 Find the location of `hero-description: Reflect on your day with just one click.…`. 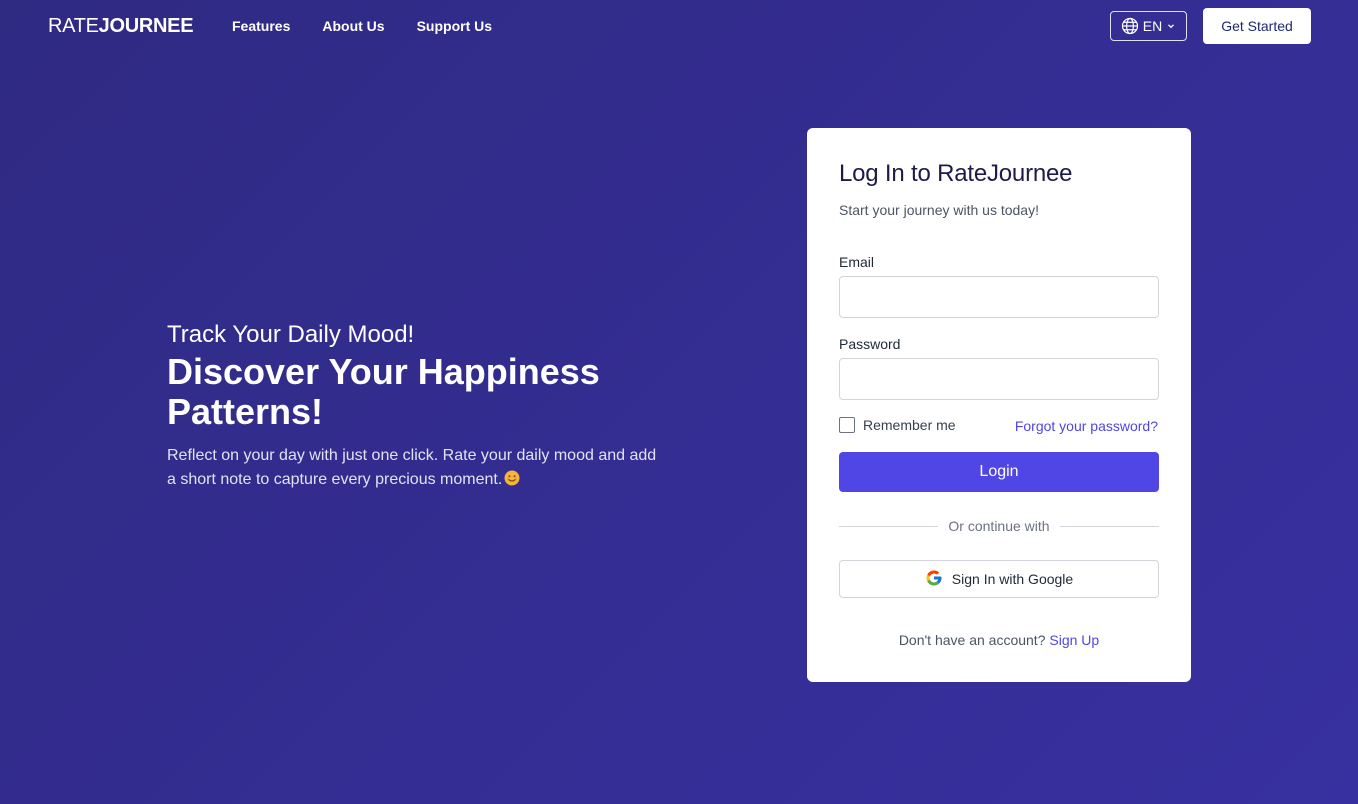

hero-description: Reflect on your day with just one click.… is located at coordinates (414, 468).